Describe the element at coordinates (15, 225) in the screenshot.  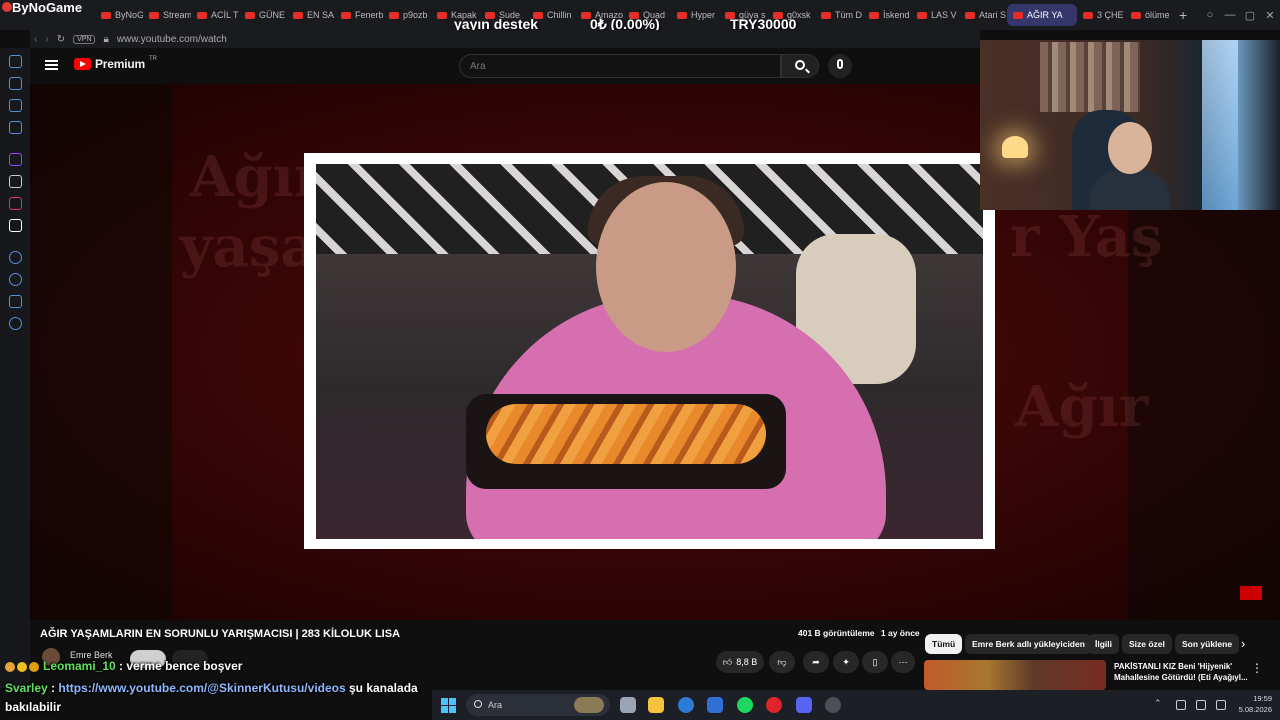
I see `x-icon` at that location.